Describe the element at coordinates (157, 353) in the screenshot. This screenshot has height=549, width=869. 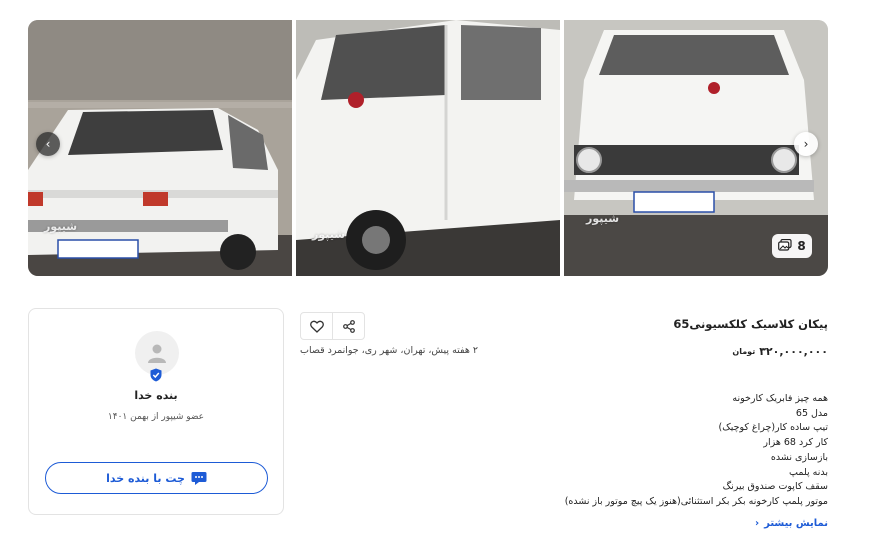
I see `user-icon` at that location.